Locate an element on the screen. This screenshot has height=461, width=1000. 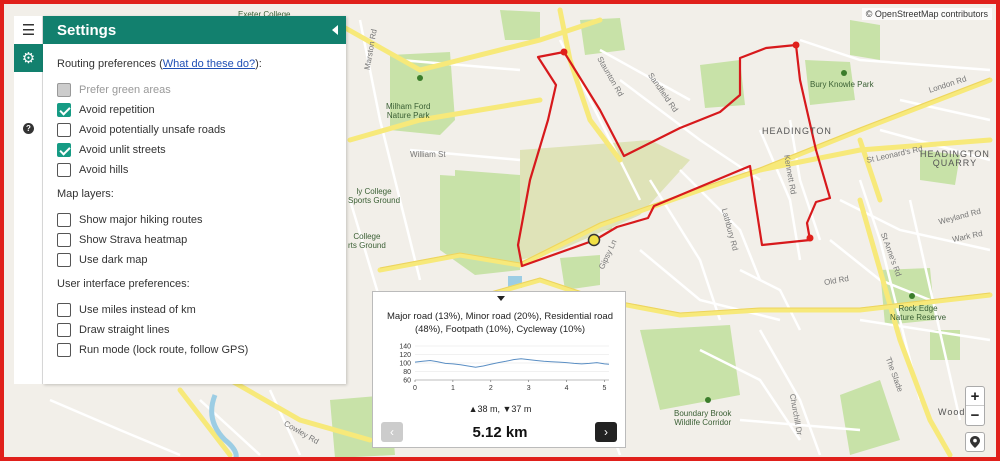
route-distance: 5.12 km is located at coordinates (500, 432).